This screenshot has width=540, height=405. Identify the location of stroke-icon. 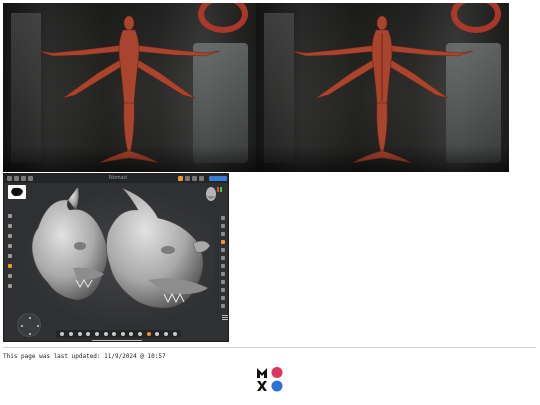
(10, 236).